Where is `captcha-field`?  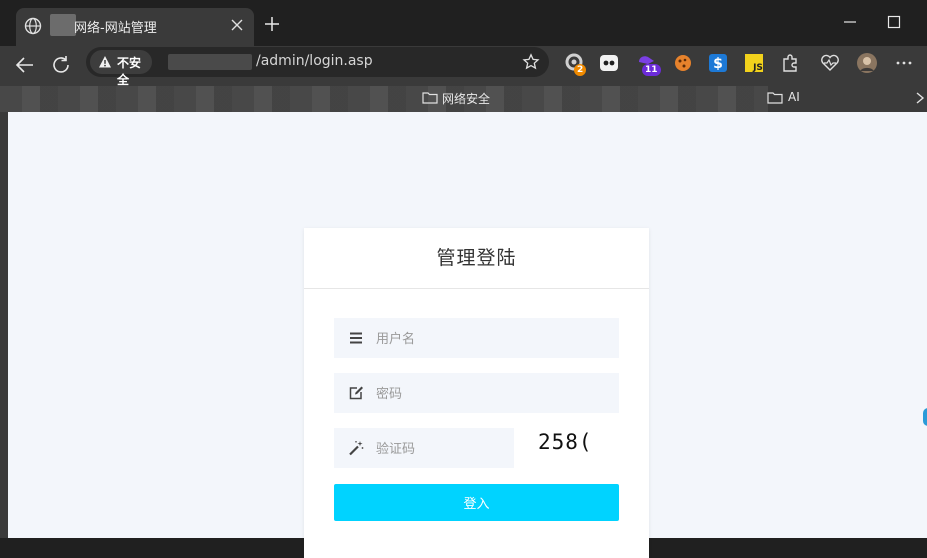
captcha-field is located at coordinates (424, 449).